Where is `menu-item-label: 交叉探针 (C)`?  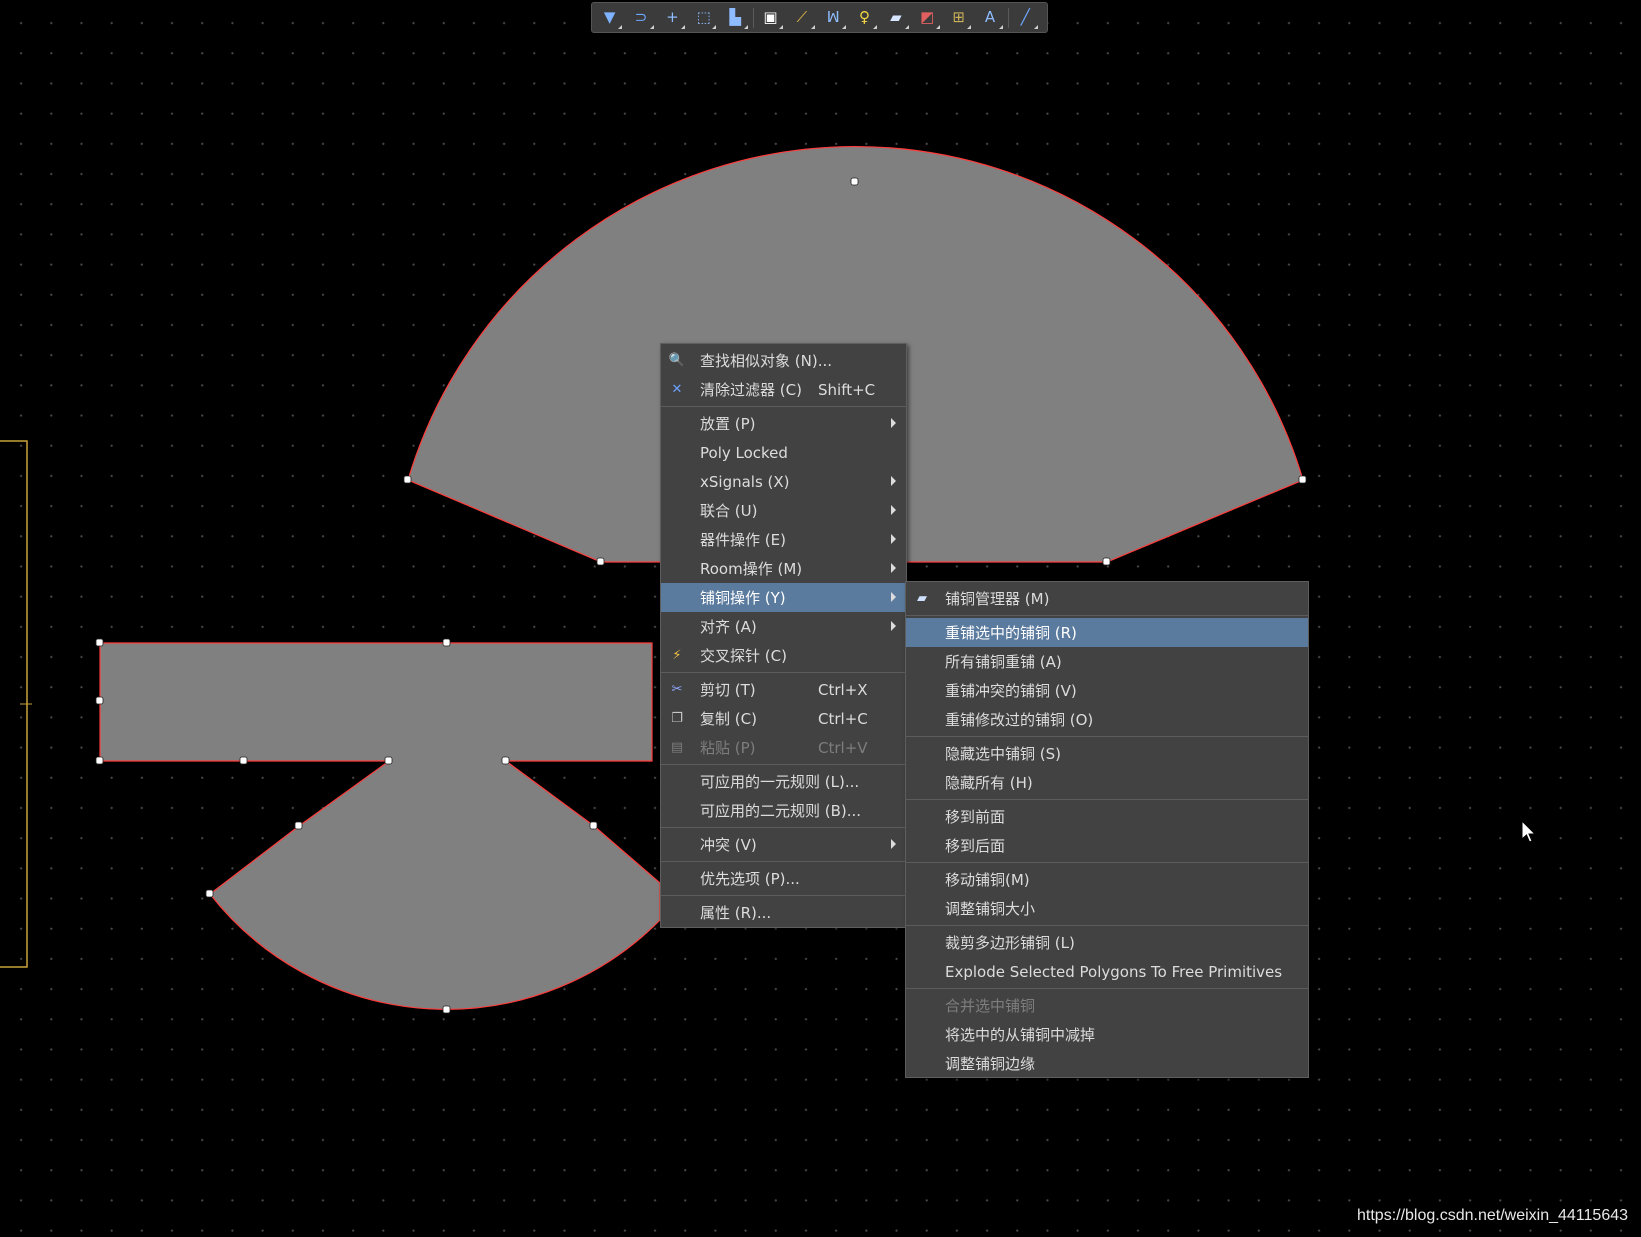 menu-item-label: 交叉探针 (C) is located at coordinates (743, 656).